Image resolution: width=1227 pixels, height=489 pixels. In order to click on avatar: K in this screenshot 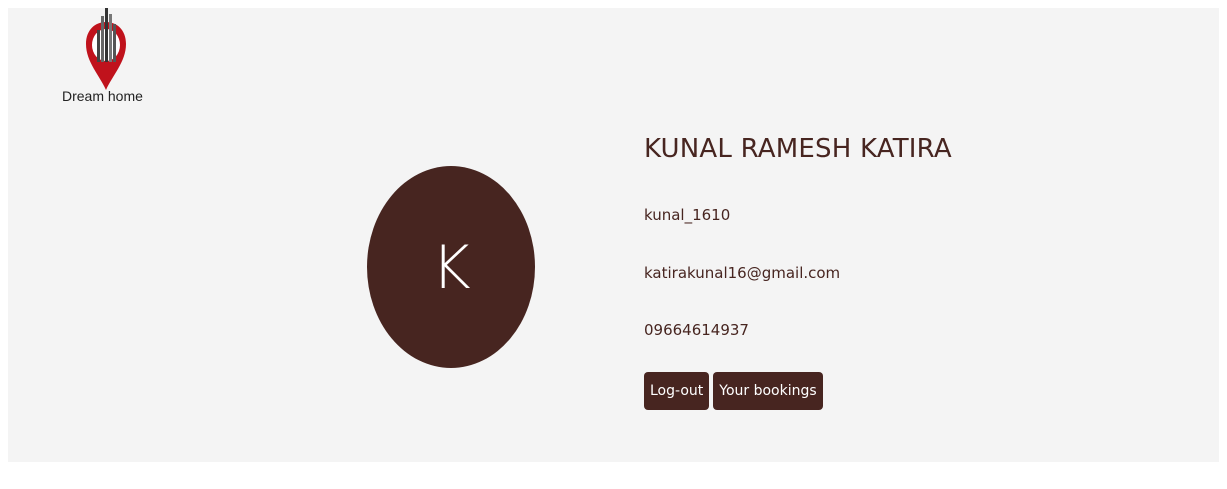, I will do `click(451, 267)`.